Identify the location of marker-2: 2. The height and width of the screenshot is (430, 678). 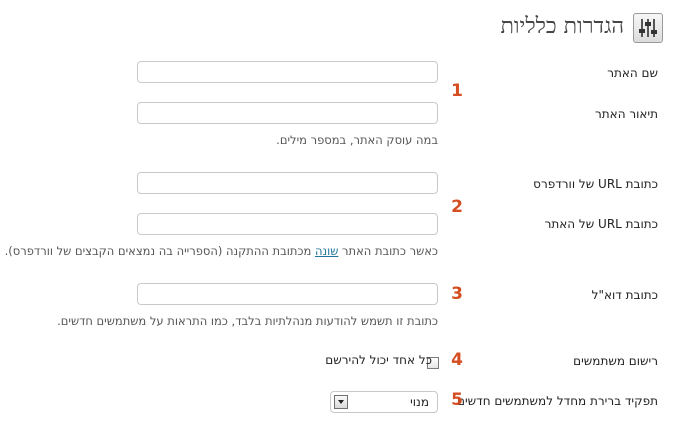
(457, 207).